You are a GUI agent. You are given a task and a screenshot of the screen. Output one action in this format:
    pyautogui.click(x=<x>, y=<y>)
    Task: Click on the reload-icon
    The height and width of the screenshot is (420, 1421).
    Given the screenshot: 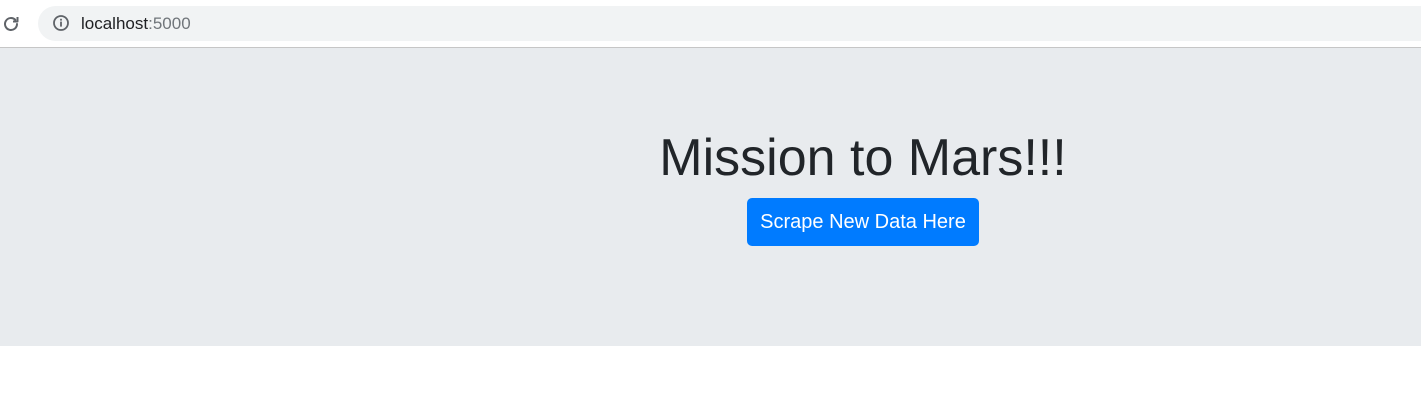 What is the action you would take?
    pyautogui.click(x=11, y=24)
    